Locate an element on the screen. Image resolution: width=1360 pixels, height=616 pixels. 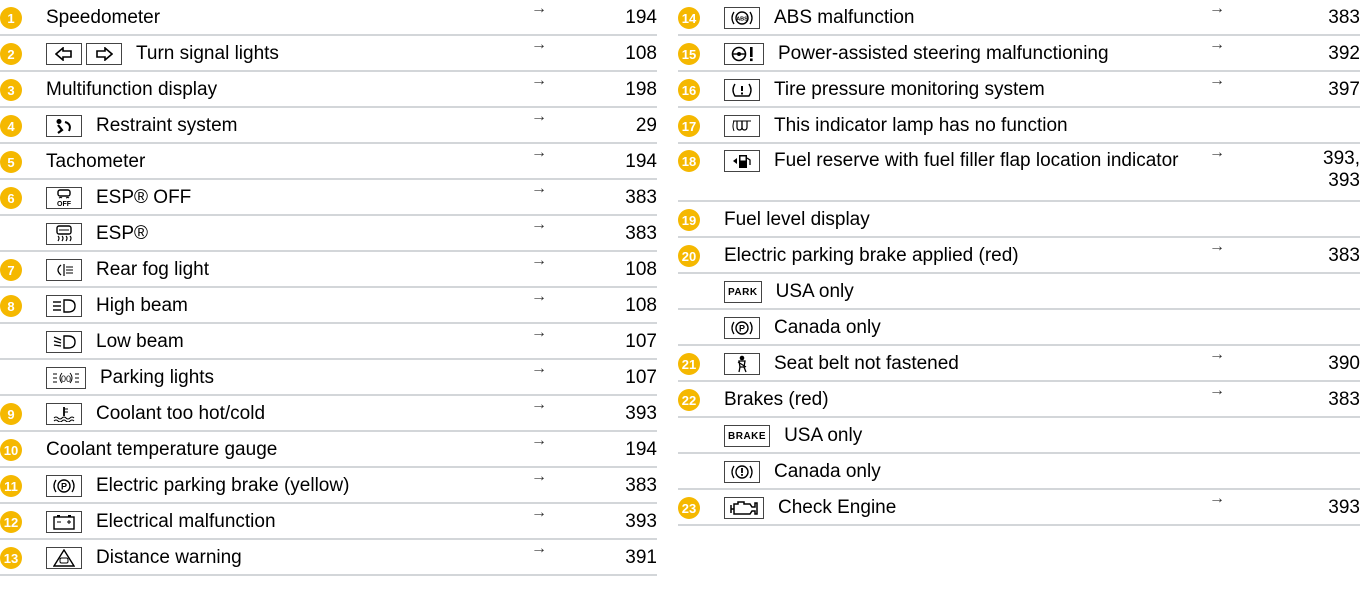
number-slot: 21 is located at coordinates (701, 364).